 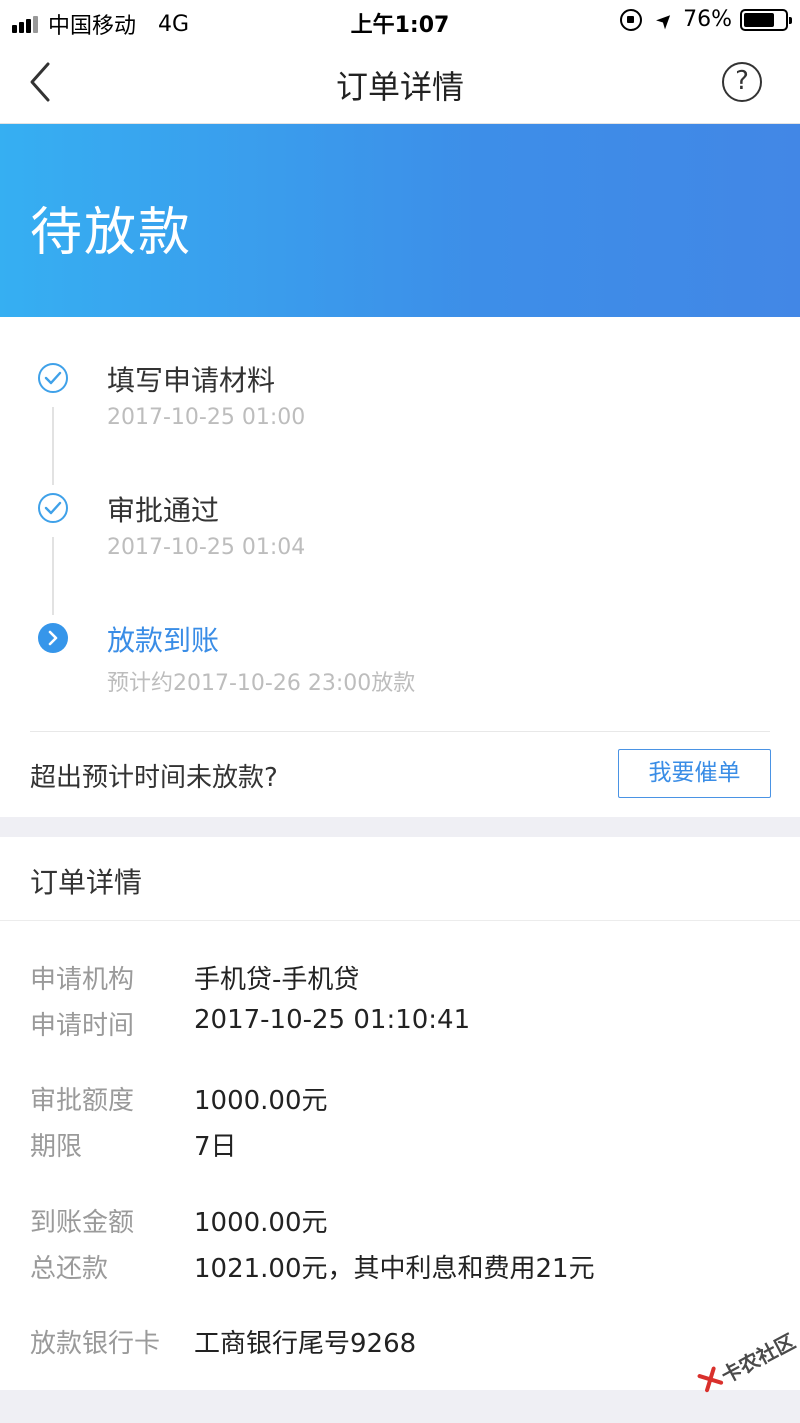 I want to click on battery-icon, so click(x=766, y=19).